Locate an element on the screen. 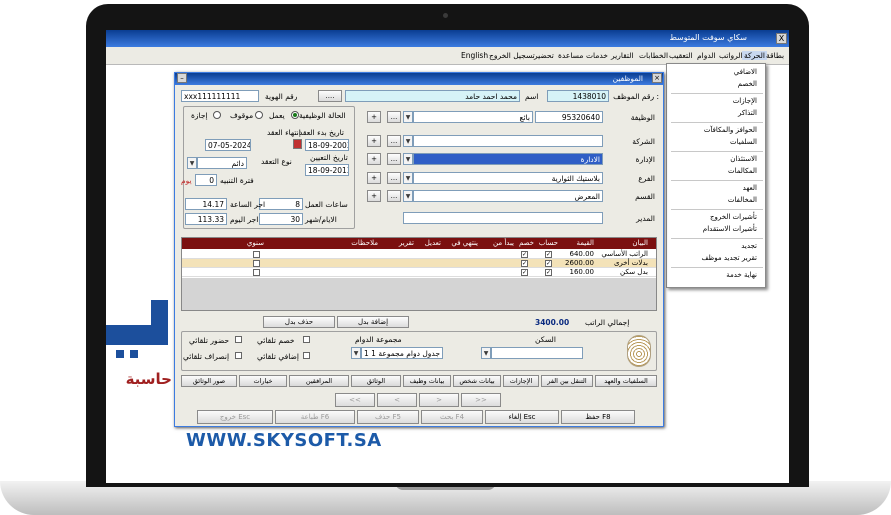 This screenshot has height=515, width=891. nav-prev-button: < is located at coordinates (397, 400).